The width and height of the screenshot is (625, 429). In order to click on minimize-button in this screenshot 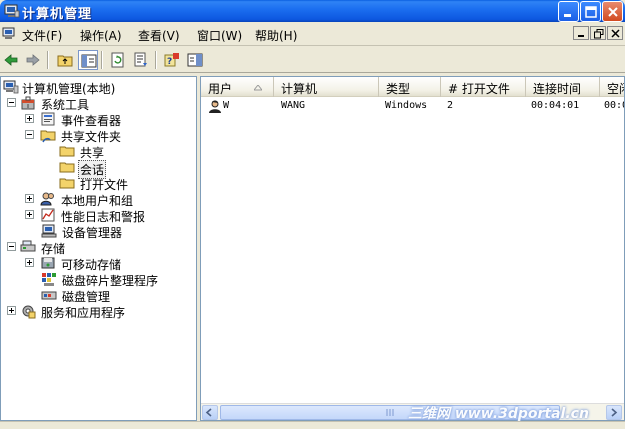, I will do `click(568, 11)`.